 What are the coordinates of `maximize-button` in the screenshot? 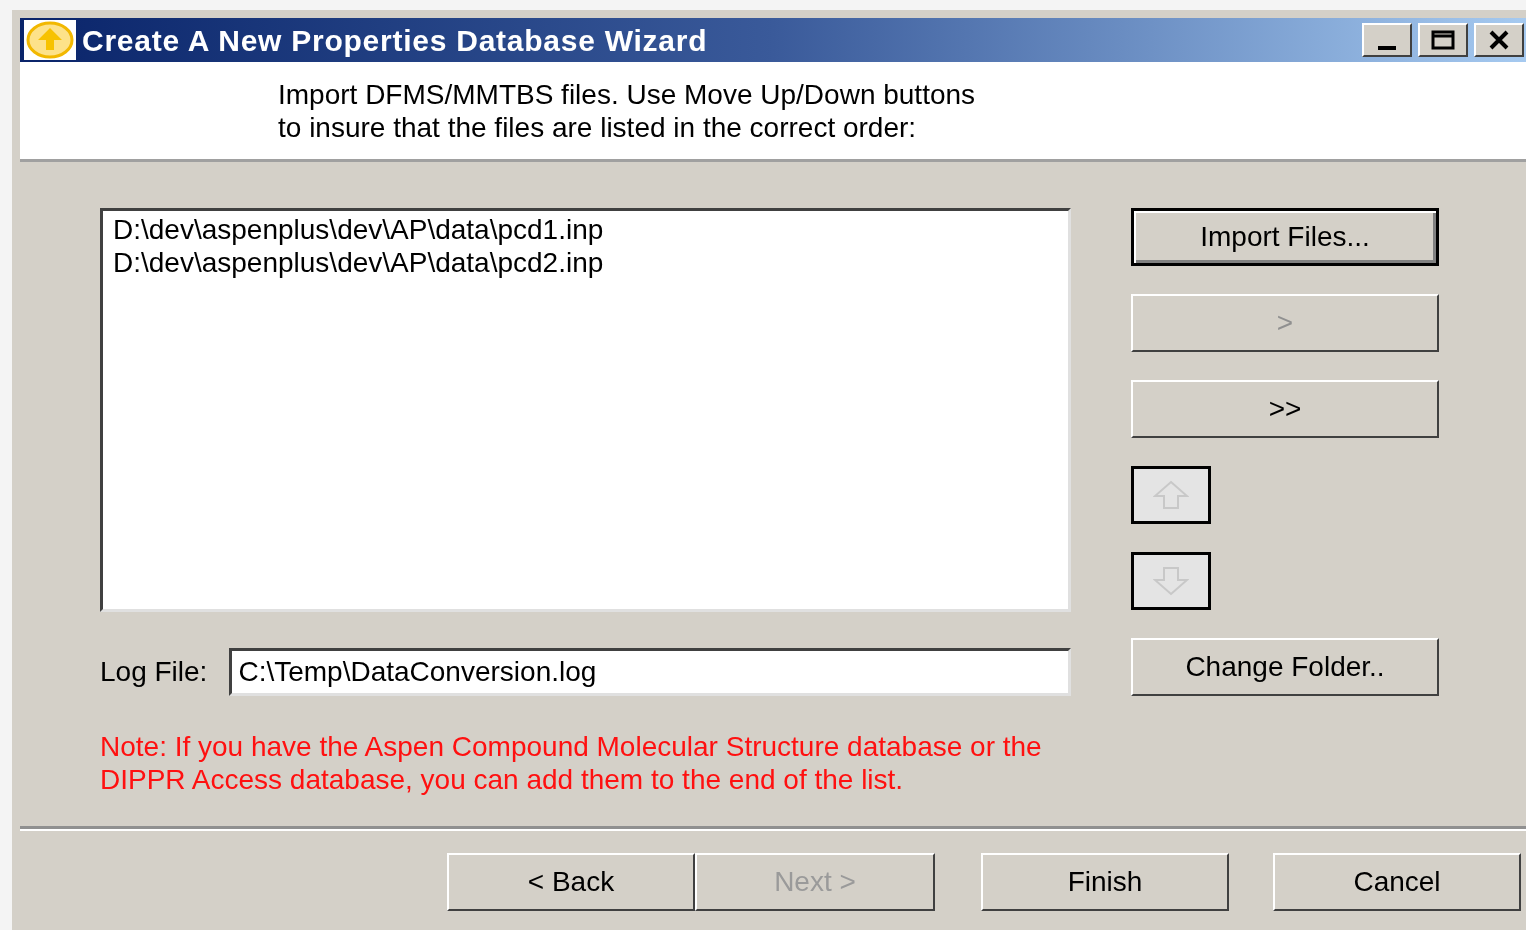 It's located at (1443, 40).